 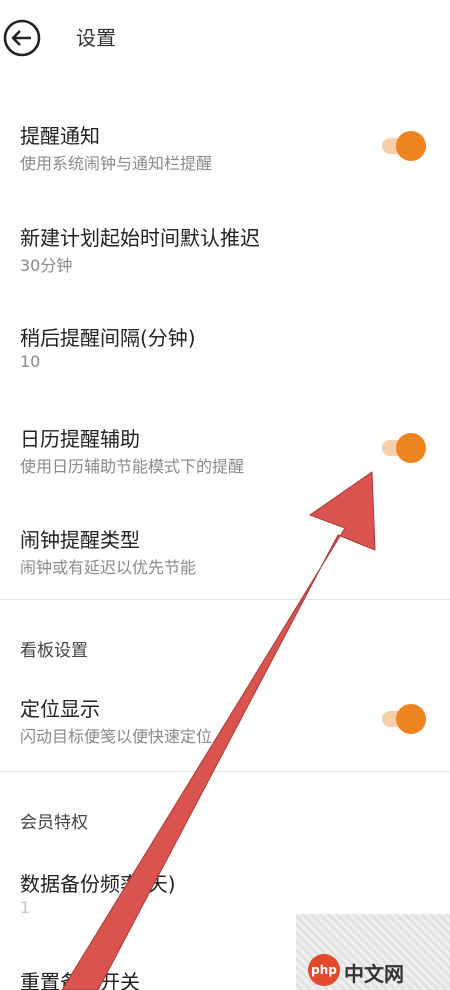 I want to click on watermark-text: 中文网, so click(x=374, y=974).